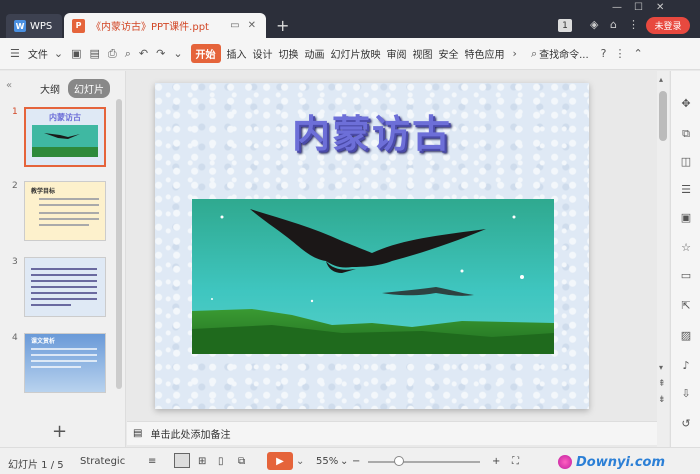 This screenshot has height=474, width=700. Describe the element at coordinates (515, 53) in the screenshot. I see `scroll-right-icon: ›` at that location.